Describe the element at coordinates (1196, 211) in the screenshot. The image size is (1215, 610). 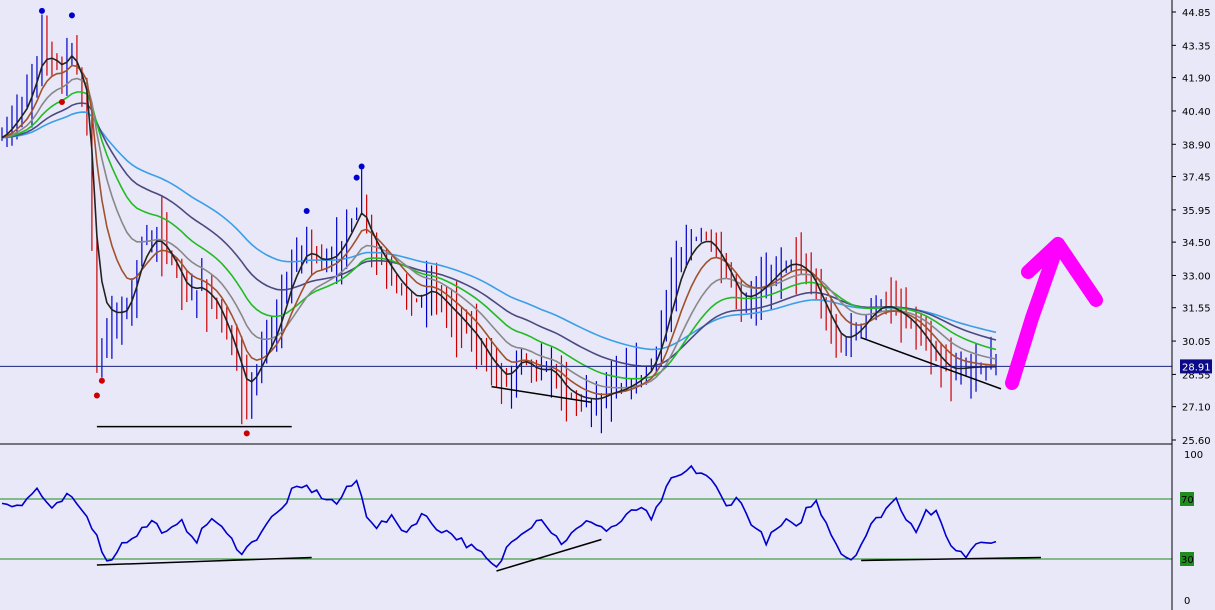
I see `price-tick-label: 35.95` at that location.